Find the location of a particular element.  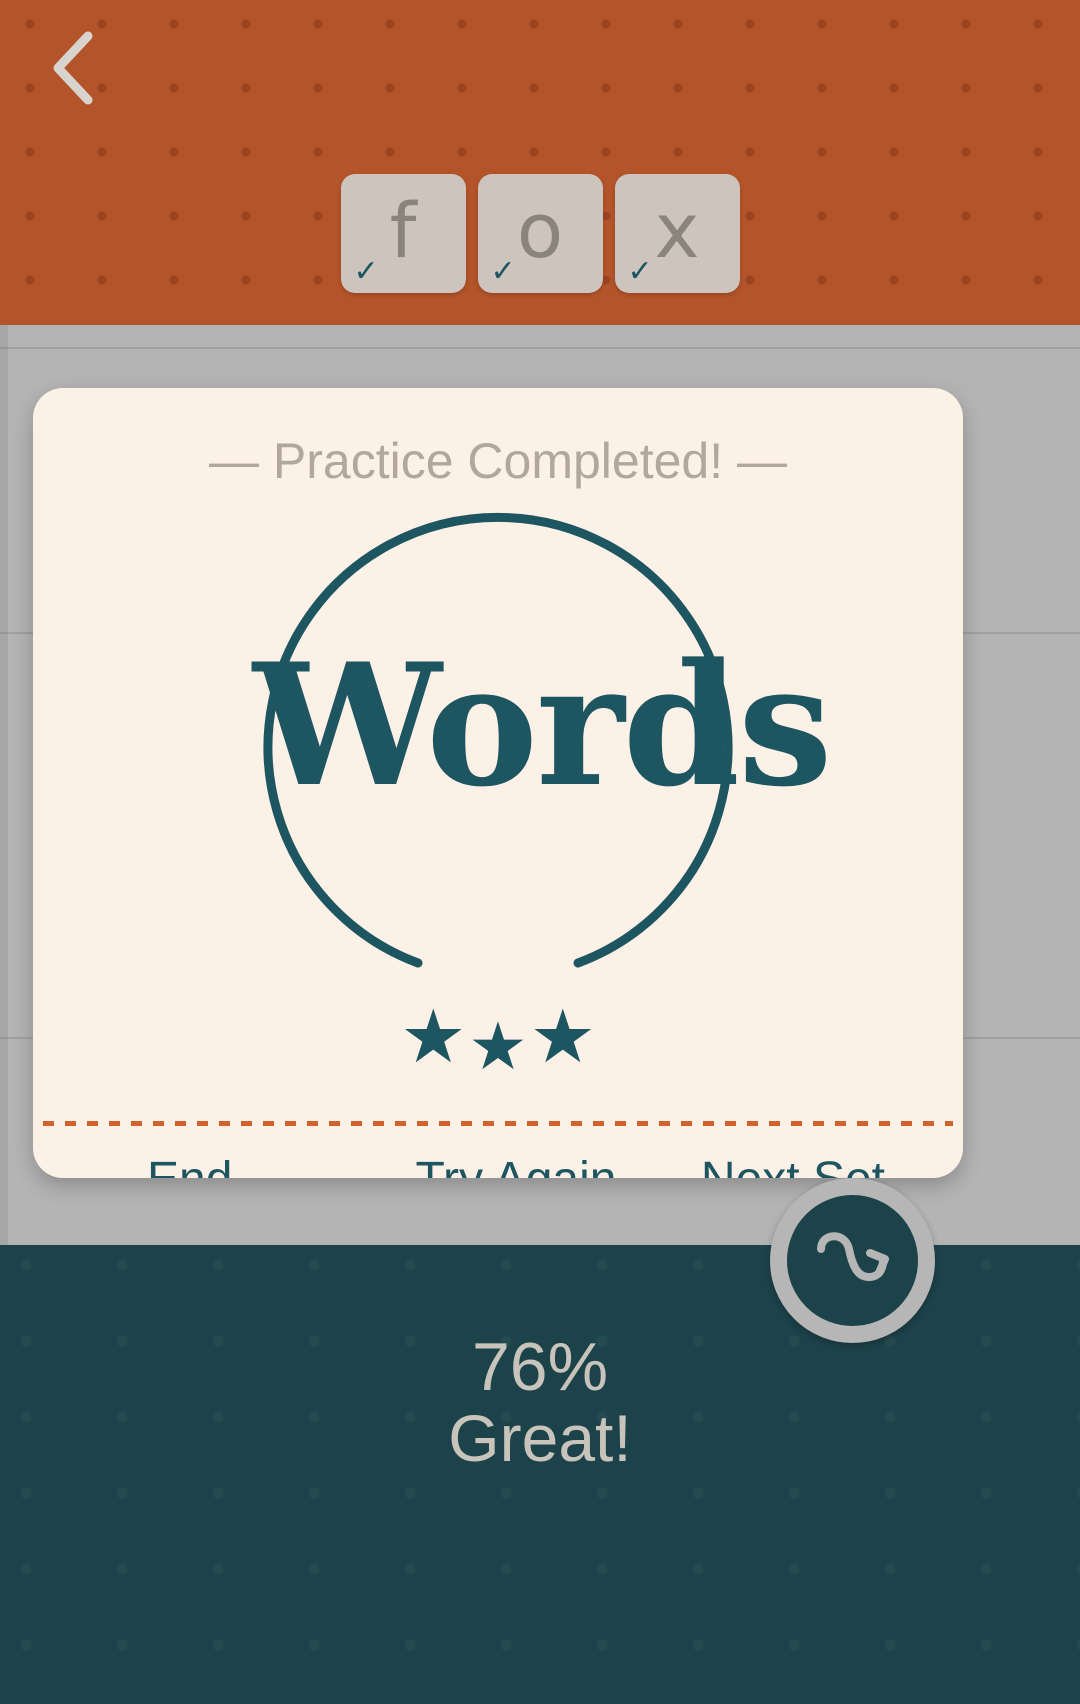

backdrop-edge is located at coordinates (4, 785).